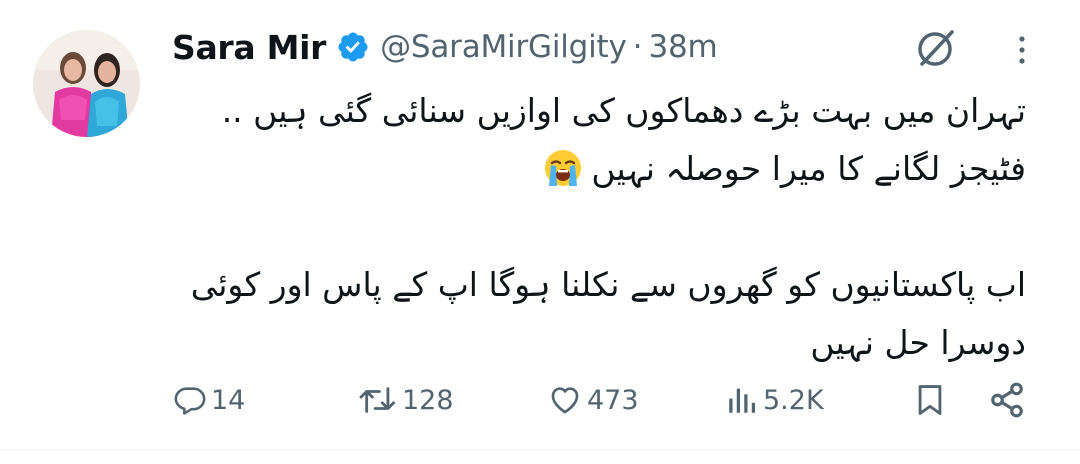  Describe the element at coordinates (503, 47) in the screenshot. I see `author-handle: @SaraMirGilgity` at that location.